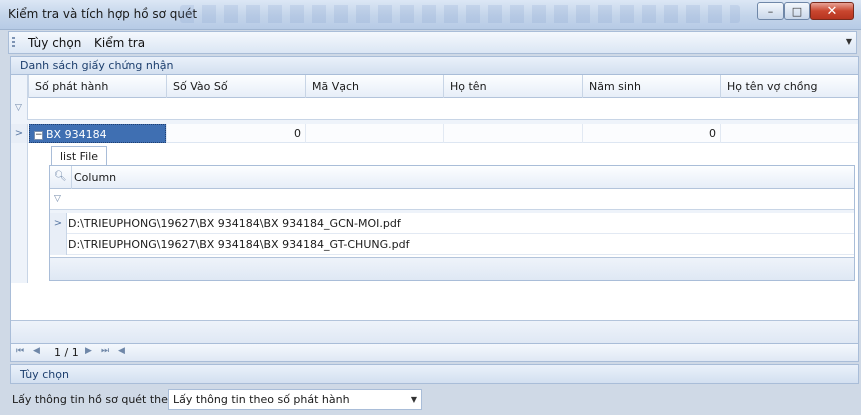  What do you see at coordinates (96, 177) in the screenshot?
I see `column-header-column: Column` at bounding box center [96, 177].